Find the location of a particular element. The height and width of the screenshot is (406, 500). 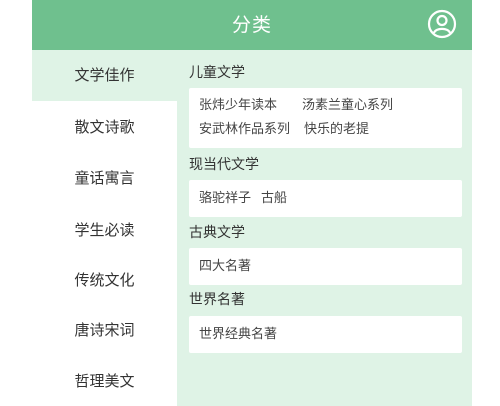

sidebar-item-label: 哲理美文 is located at coordinates (104, 381).